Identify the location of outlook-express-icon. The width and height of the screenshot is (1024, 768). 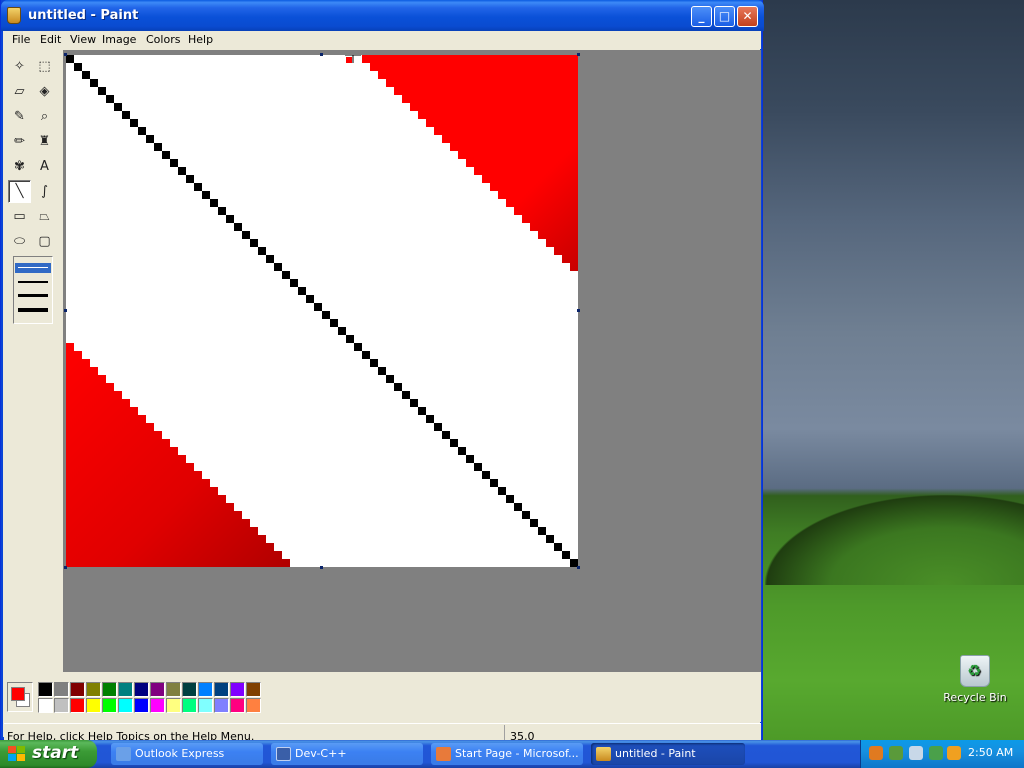
(123, 754).